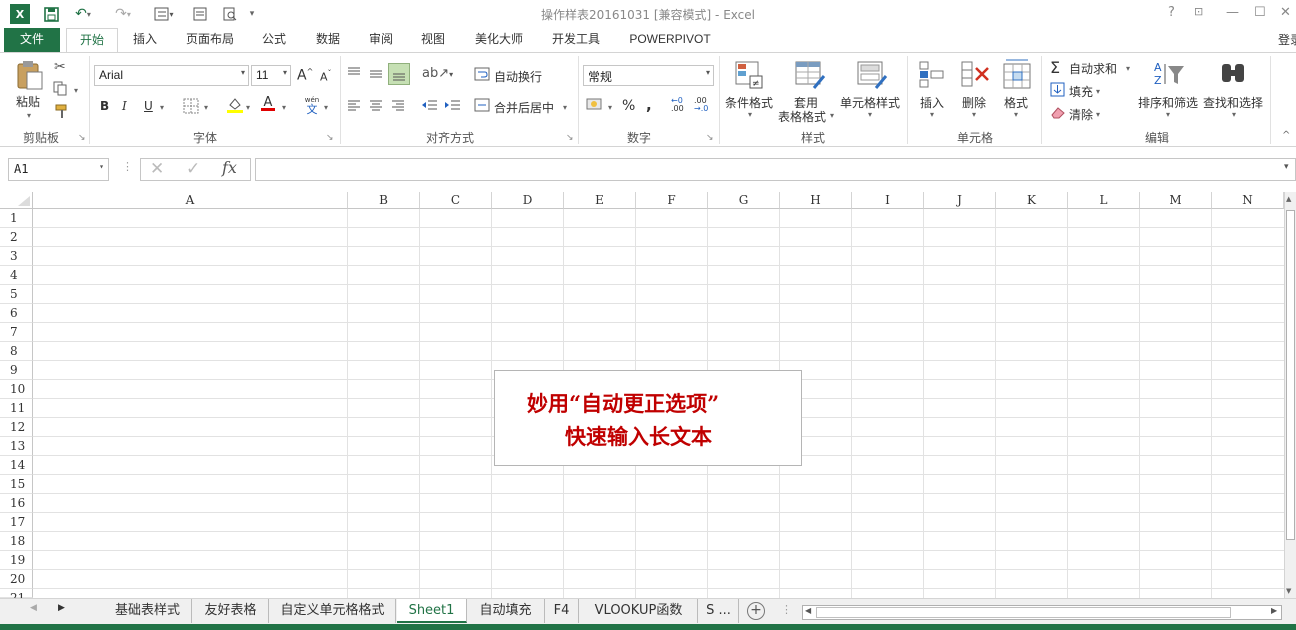 The width and height of the screenshot is (1296, 630). What do you see at coordinates (1171, 12) in the screenshot?
I see `help-button: ?` at bounding box center [1171, 12].